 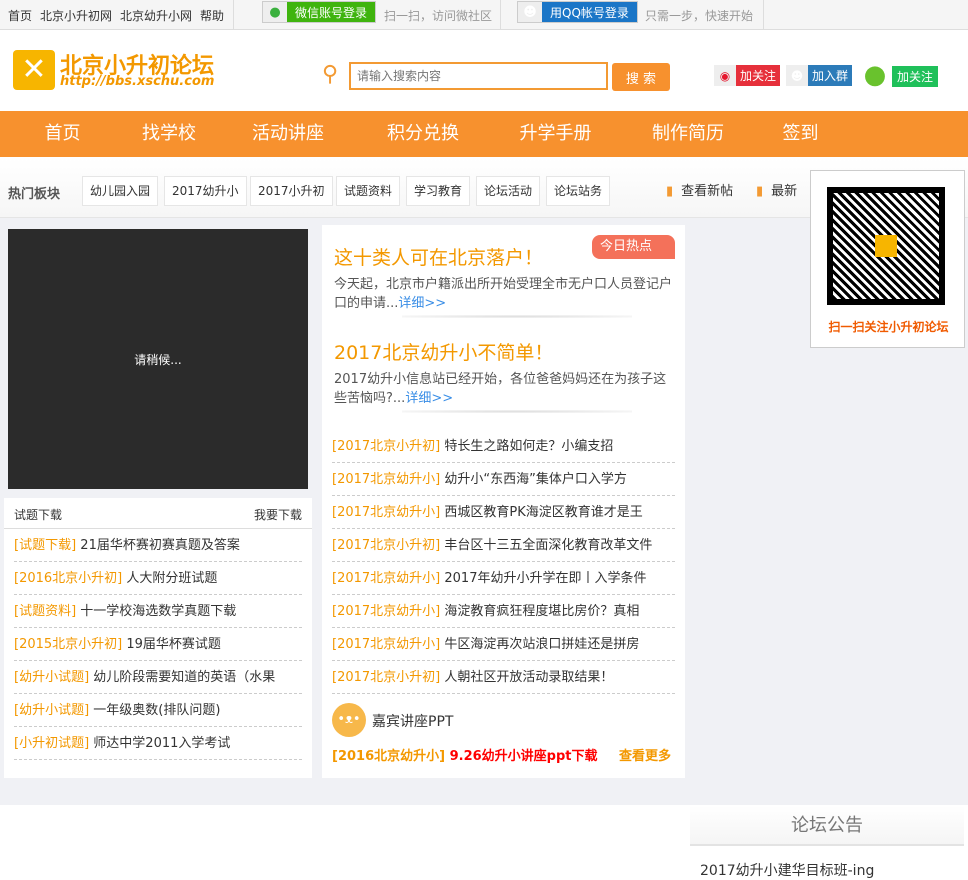 I want to click on item-category: [试题下载], so click(x=45, y=545).